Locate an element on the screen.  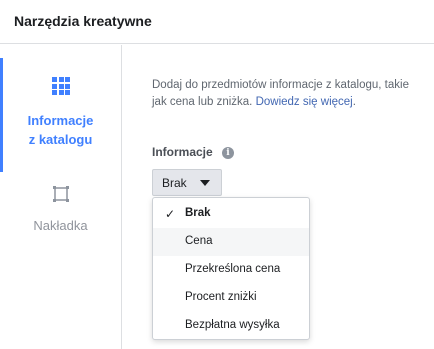
menu-item-free-shipping: Bezpłatna wysyłka is located at coordinates (231, 326).